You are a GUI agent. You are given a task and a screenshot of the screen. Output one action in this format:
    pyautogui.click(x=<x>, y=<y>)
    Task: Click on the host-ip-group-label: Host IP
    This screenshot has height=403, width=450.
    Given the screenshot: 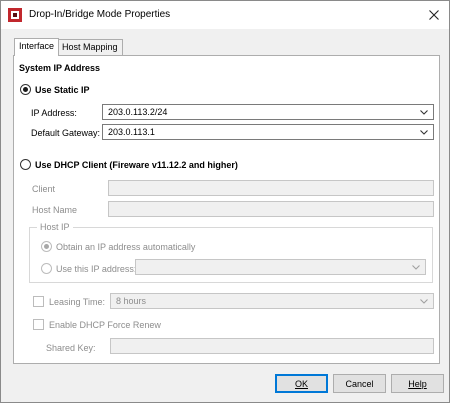 What is the action you would take?
    pyautogui.click(x=55, y=227)
    